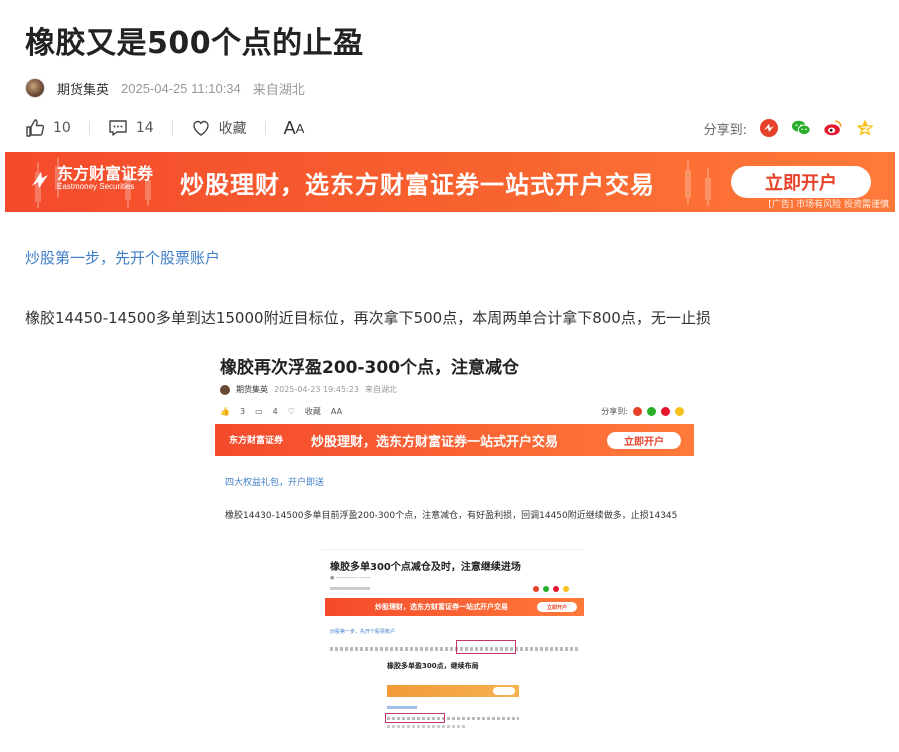 The height and width of the screenshot is (752, 899). What do you see at coordinates (679, 411) in the screenshot?
I see `embedded-qzone-icon` at bounding box center [679, 411].